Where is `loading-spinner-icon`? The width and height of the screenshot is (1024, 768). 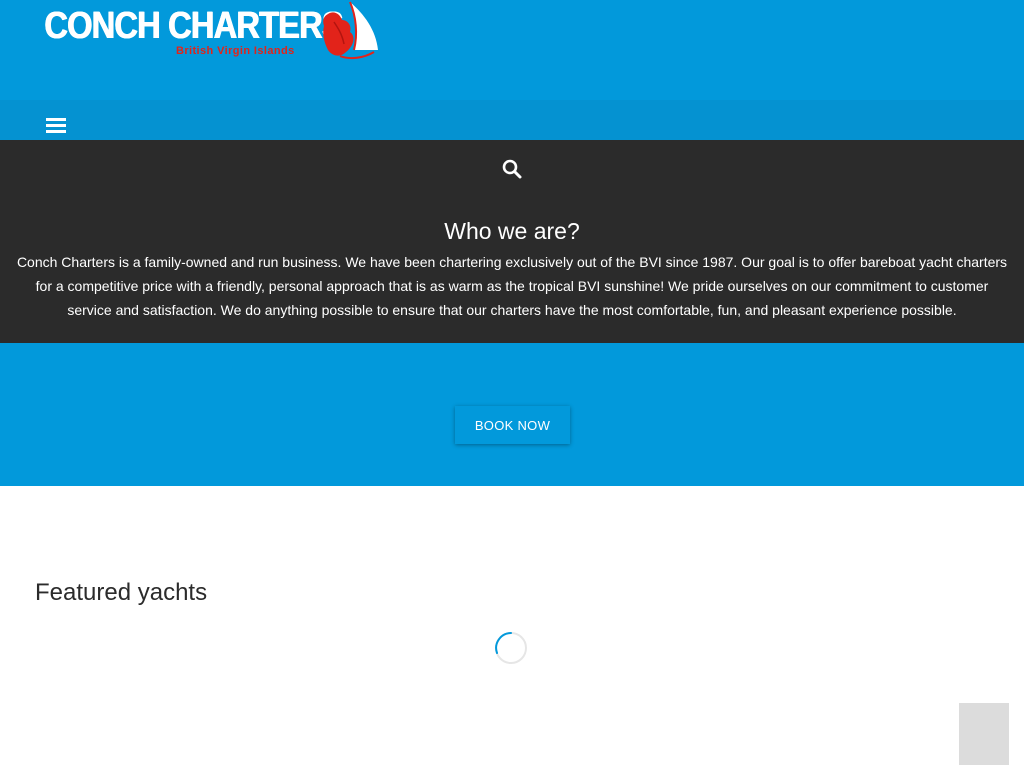
loading-spinner-icon is located at coordinates (511, 648).